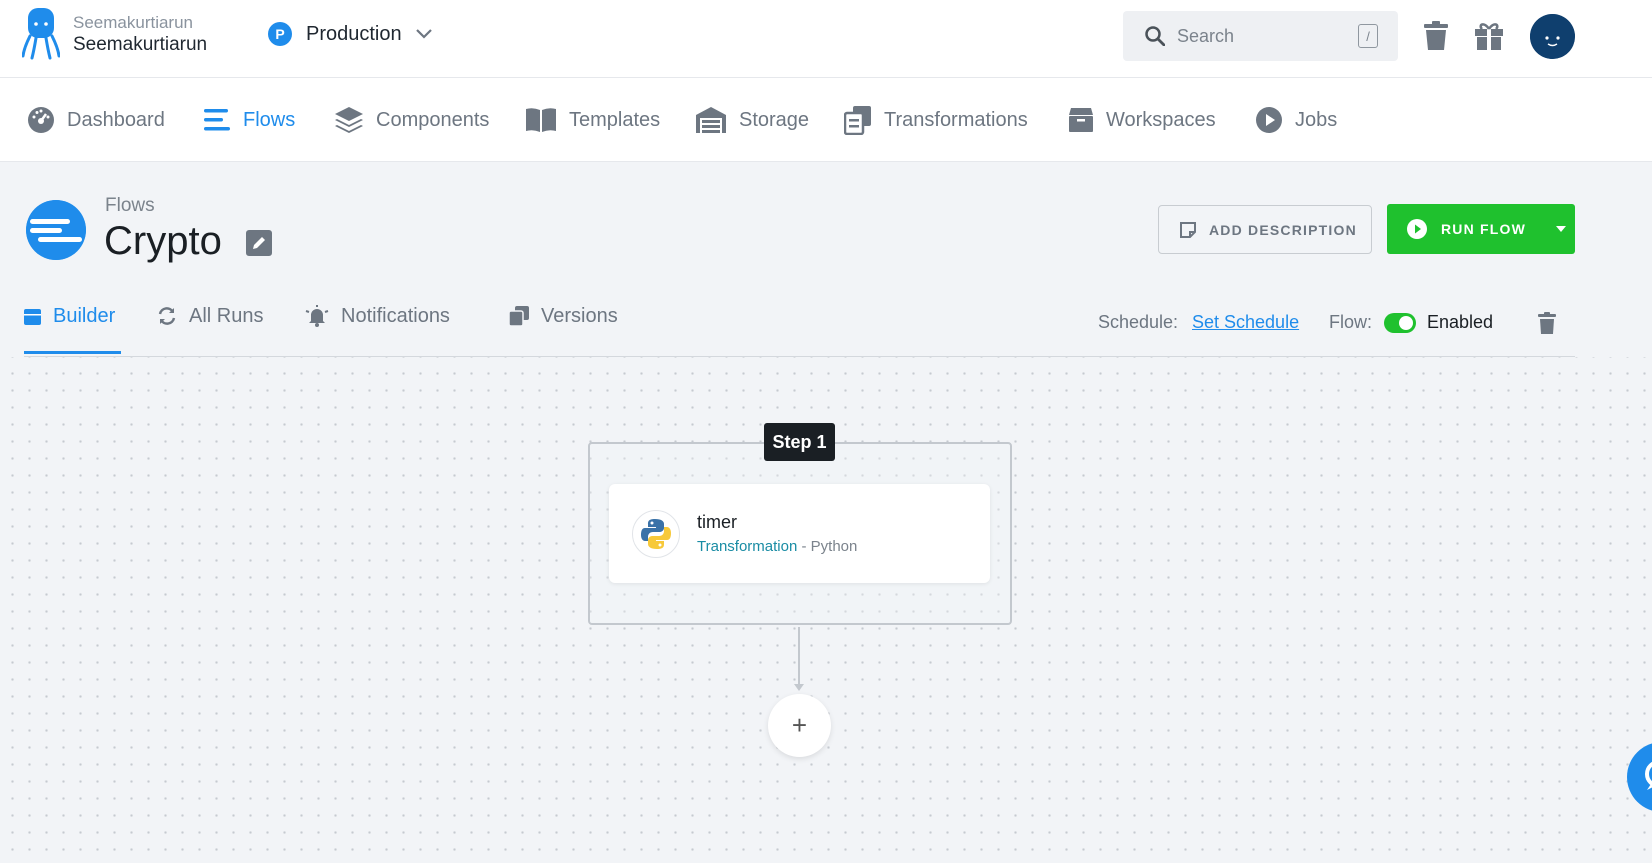  I want to click on search-box: /, so click(1260, 36).